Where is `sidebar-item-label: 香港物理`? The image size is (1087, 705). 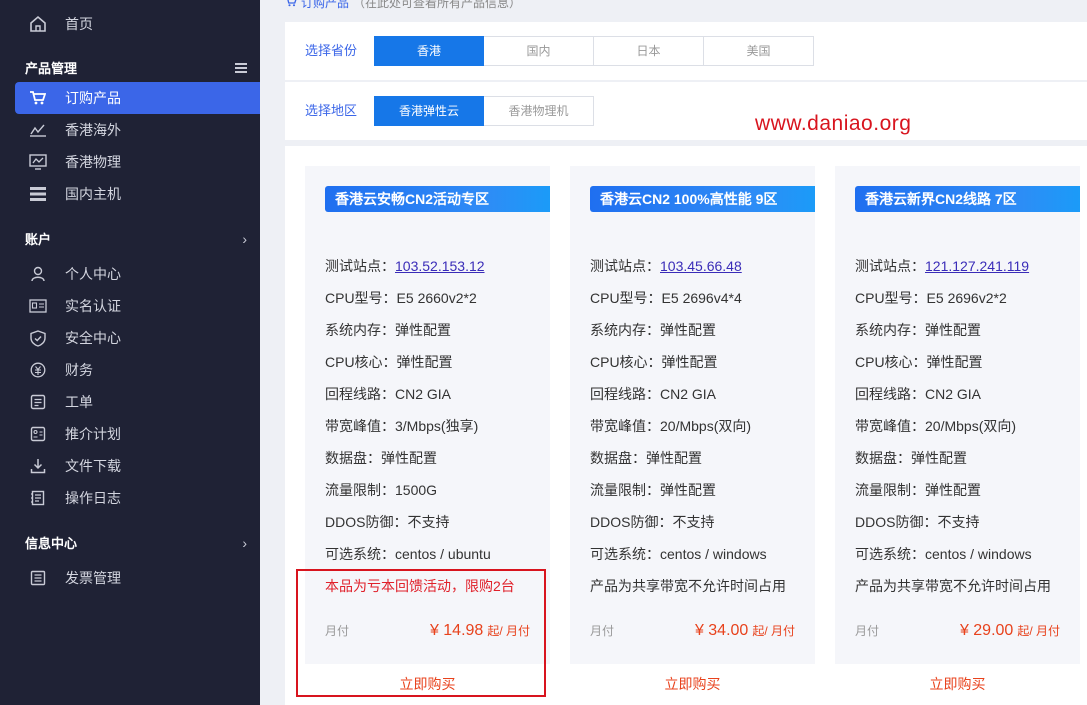 sidebar-item-label: 香港物理 is located at coordinates (93, 162).